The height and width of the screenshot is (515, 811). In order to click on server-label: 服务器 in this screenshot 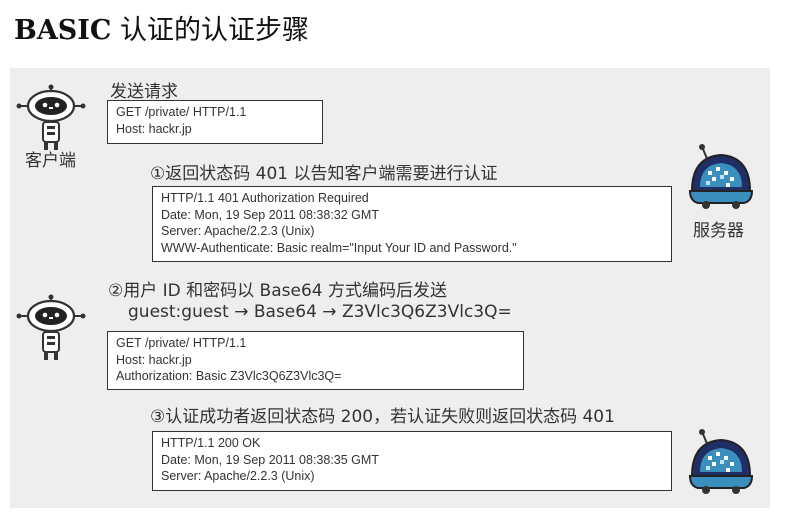, I will do `click(718, 231)`.